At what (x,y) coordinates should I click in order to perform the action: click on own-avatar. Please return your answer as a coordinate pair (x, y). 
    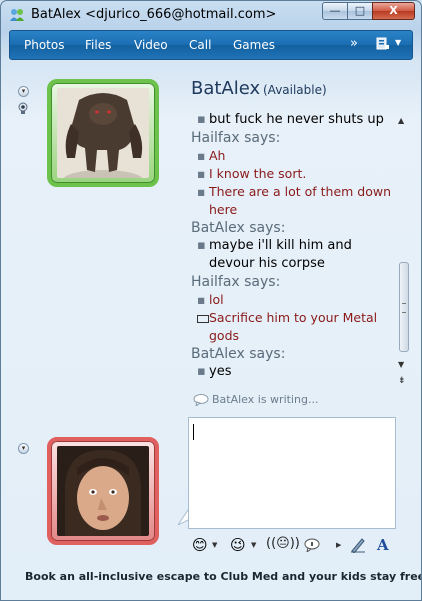
    Looking at the image, I should click on (103, 491).